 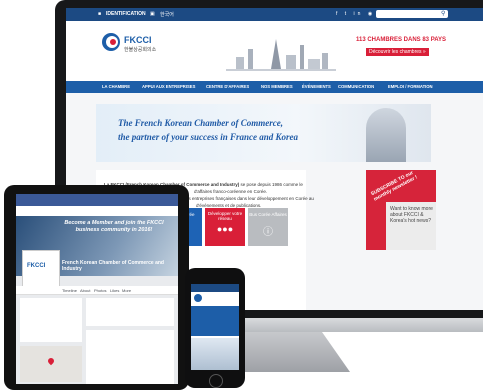 What do you see at coordinates (113, 42) in the screenshot?
I see `logo-dot` at bounding box center [113, 42].